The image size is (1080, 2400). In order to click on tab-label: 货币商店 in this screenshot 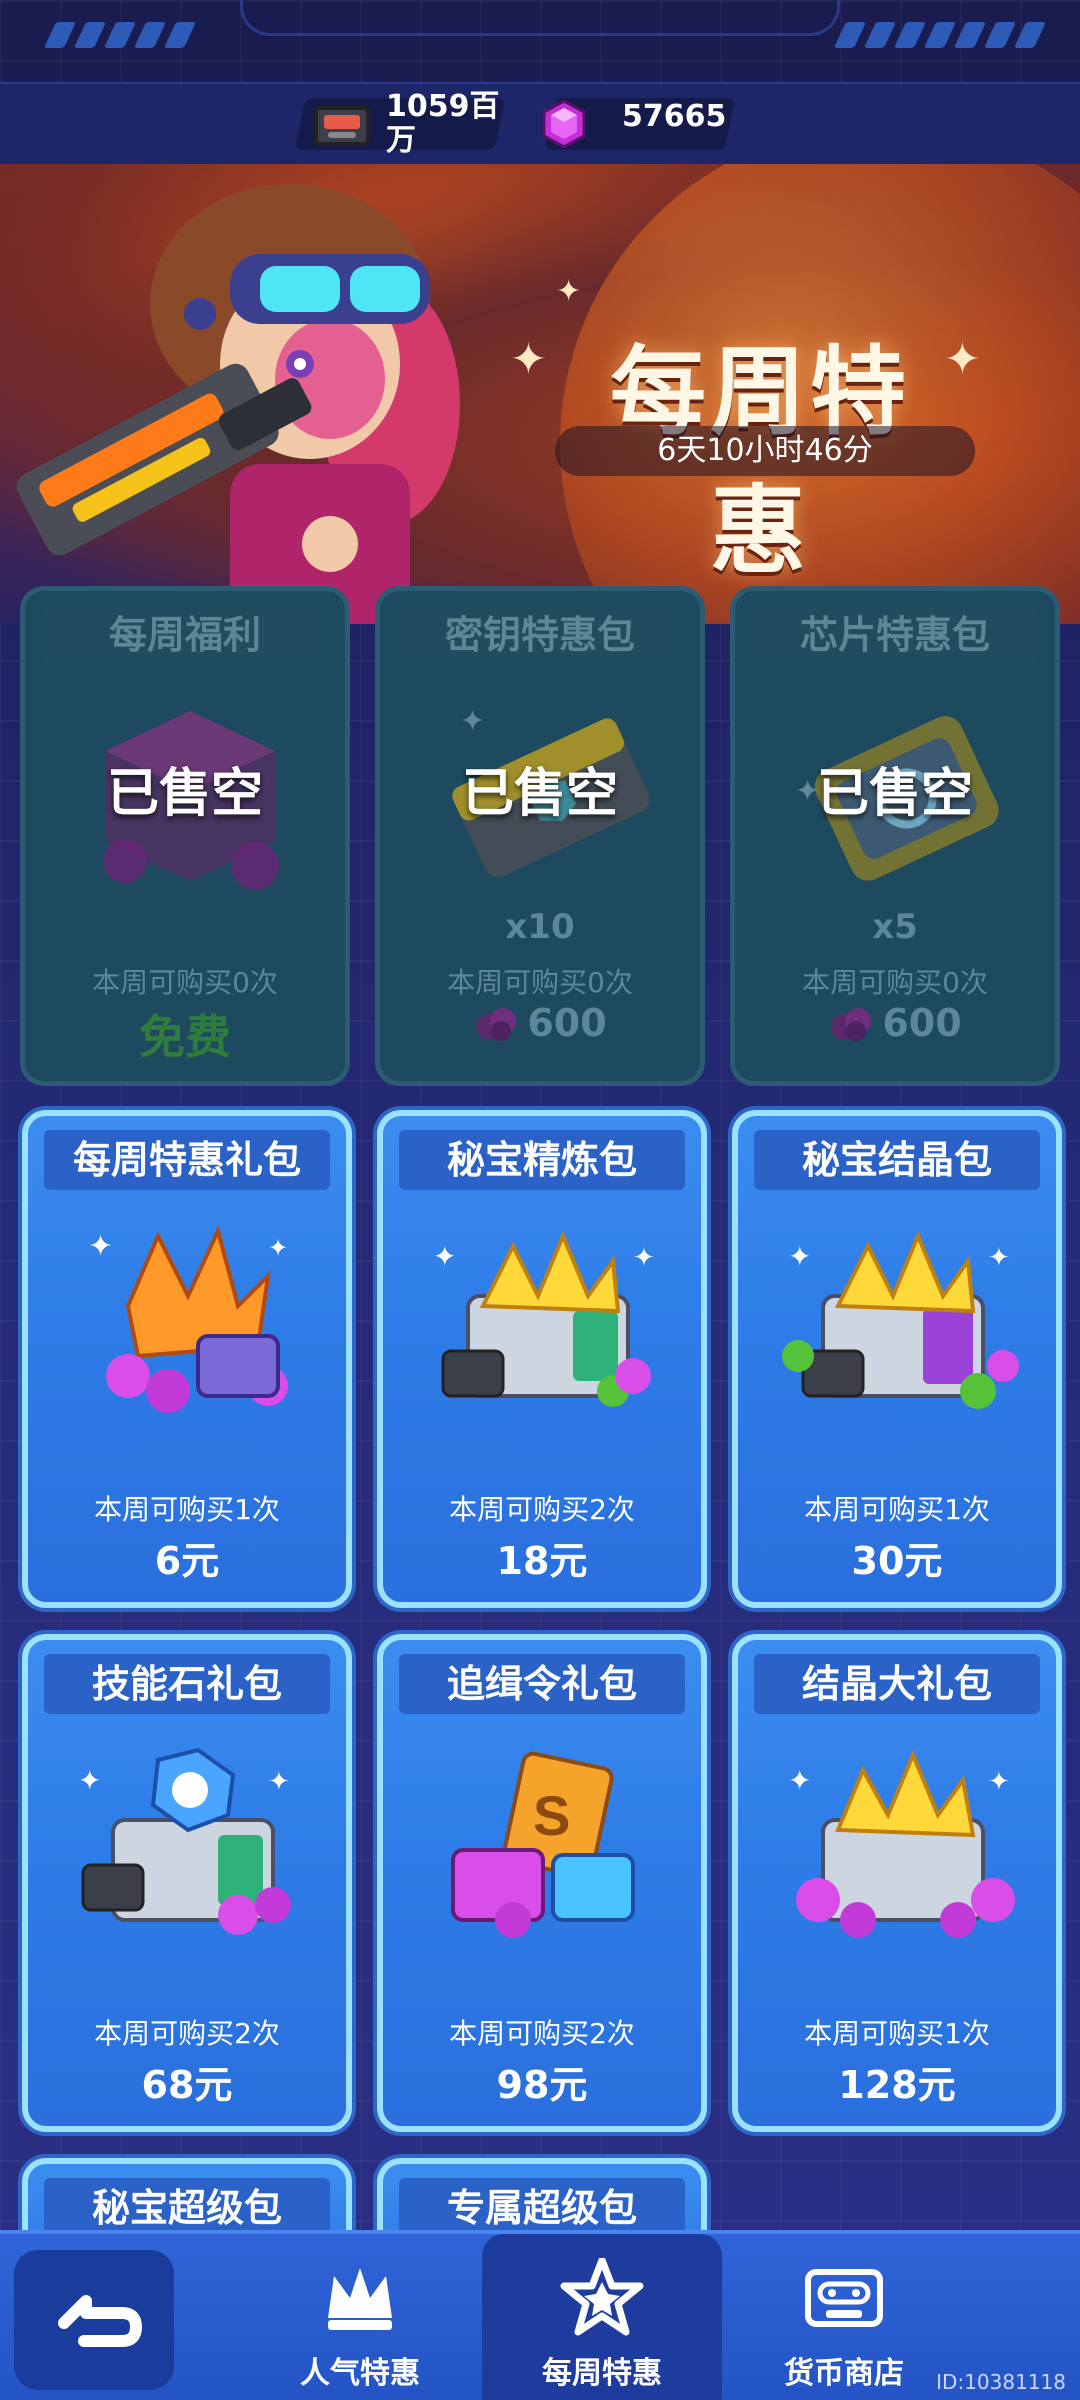, I will do `click(844, 2373)`.